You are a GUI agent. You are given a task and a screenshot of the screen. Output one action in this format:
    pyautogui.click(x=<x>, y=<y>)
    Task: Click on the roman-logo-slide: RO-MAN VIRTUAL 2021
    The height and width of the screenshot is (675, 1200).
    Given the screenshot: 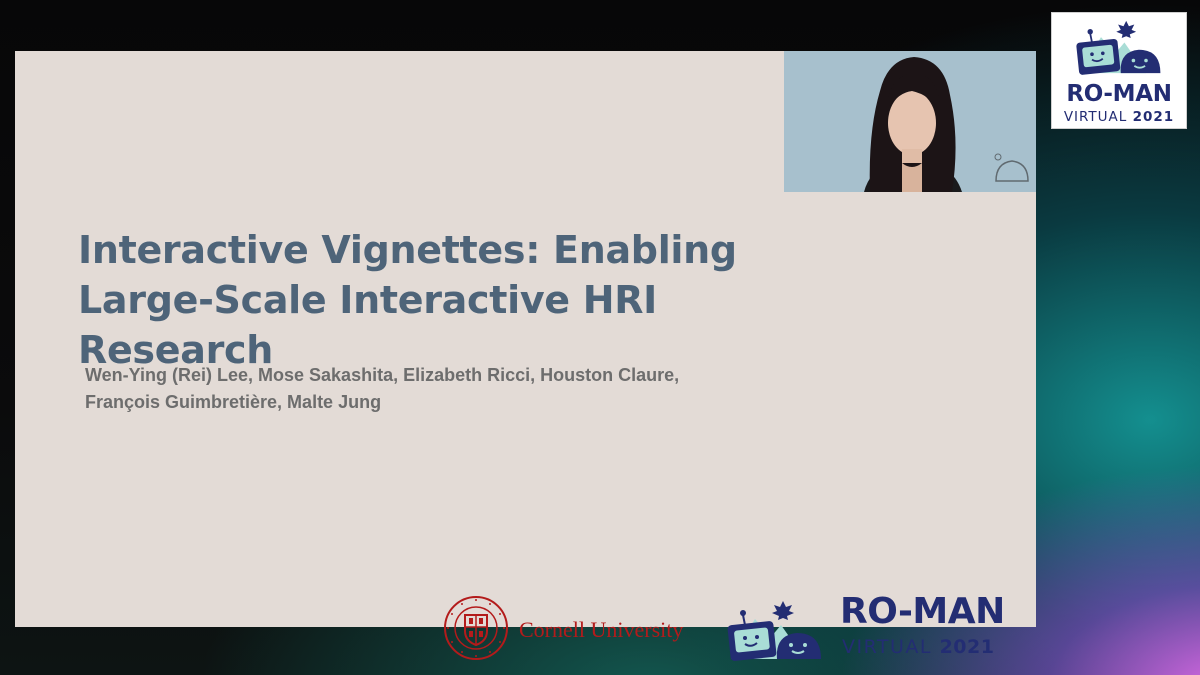 What is the action you would take?
    pyautogui.click(x=880, y=627)
    